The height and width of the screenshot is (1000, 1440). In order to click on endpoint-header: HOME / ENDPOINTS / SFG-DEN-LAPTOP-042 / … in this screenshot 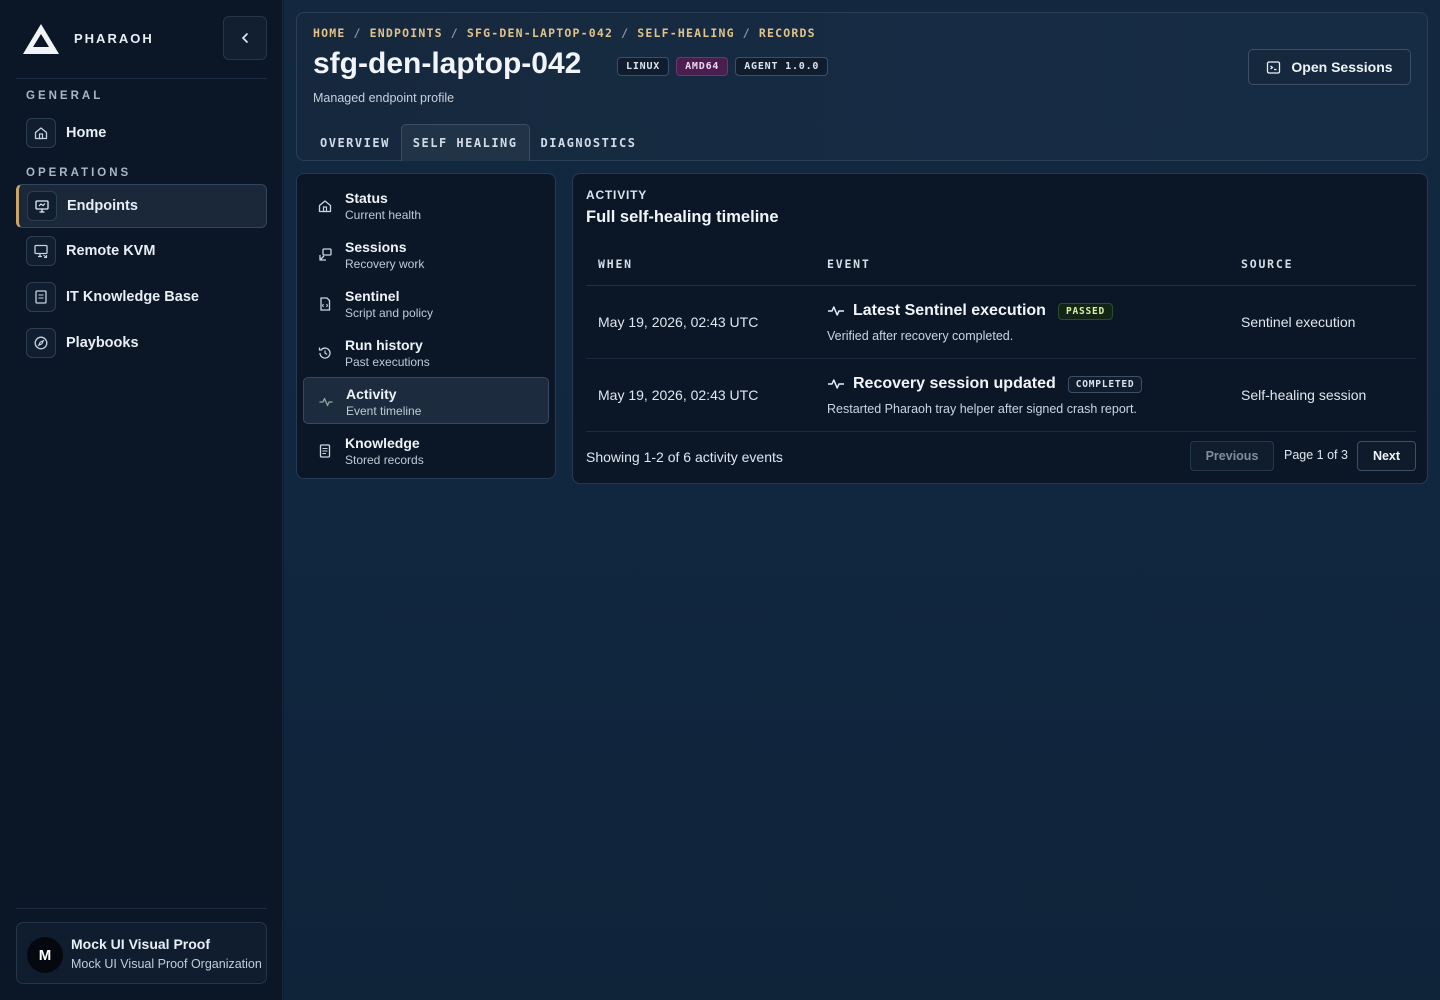, I will do `click(862, 86)`.